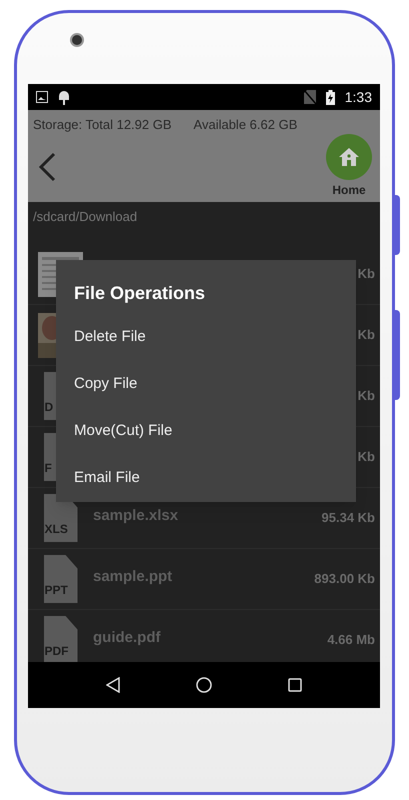 This screenshot has height=800, width=409. I want to click on file-size: 893.00 Kb, so click(344, 579).